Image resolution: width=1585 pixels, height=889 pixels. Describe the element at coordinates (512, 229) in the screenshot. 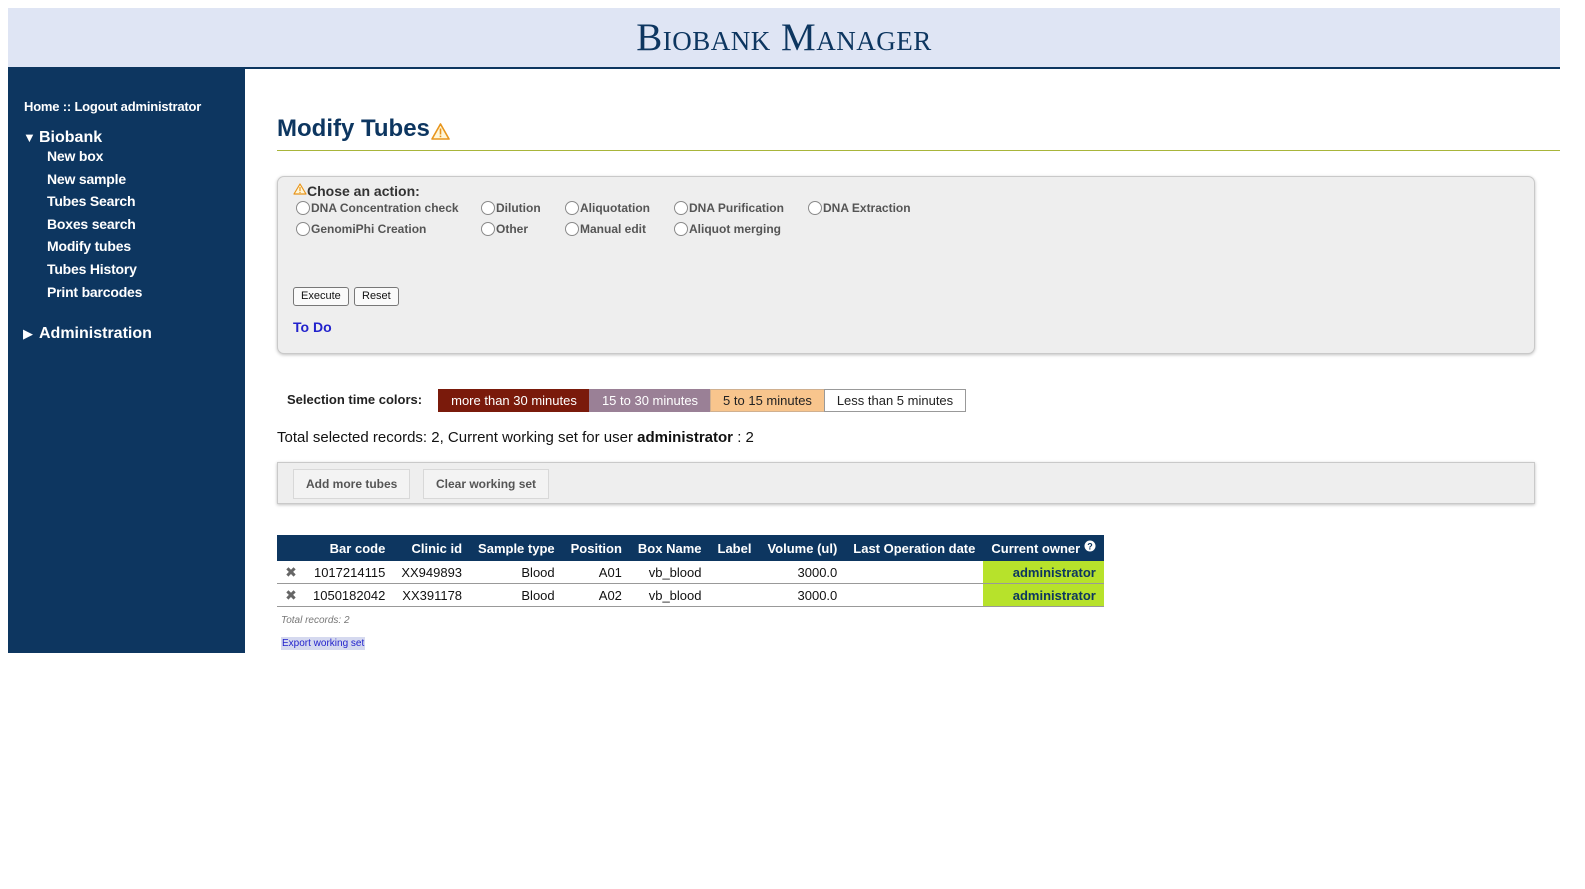

I see `radio-label: Other` at that location.